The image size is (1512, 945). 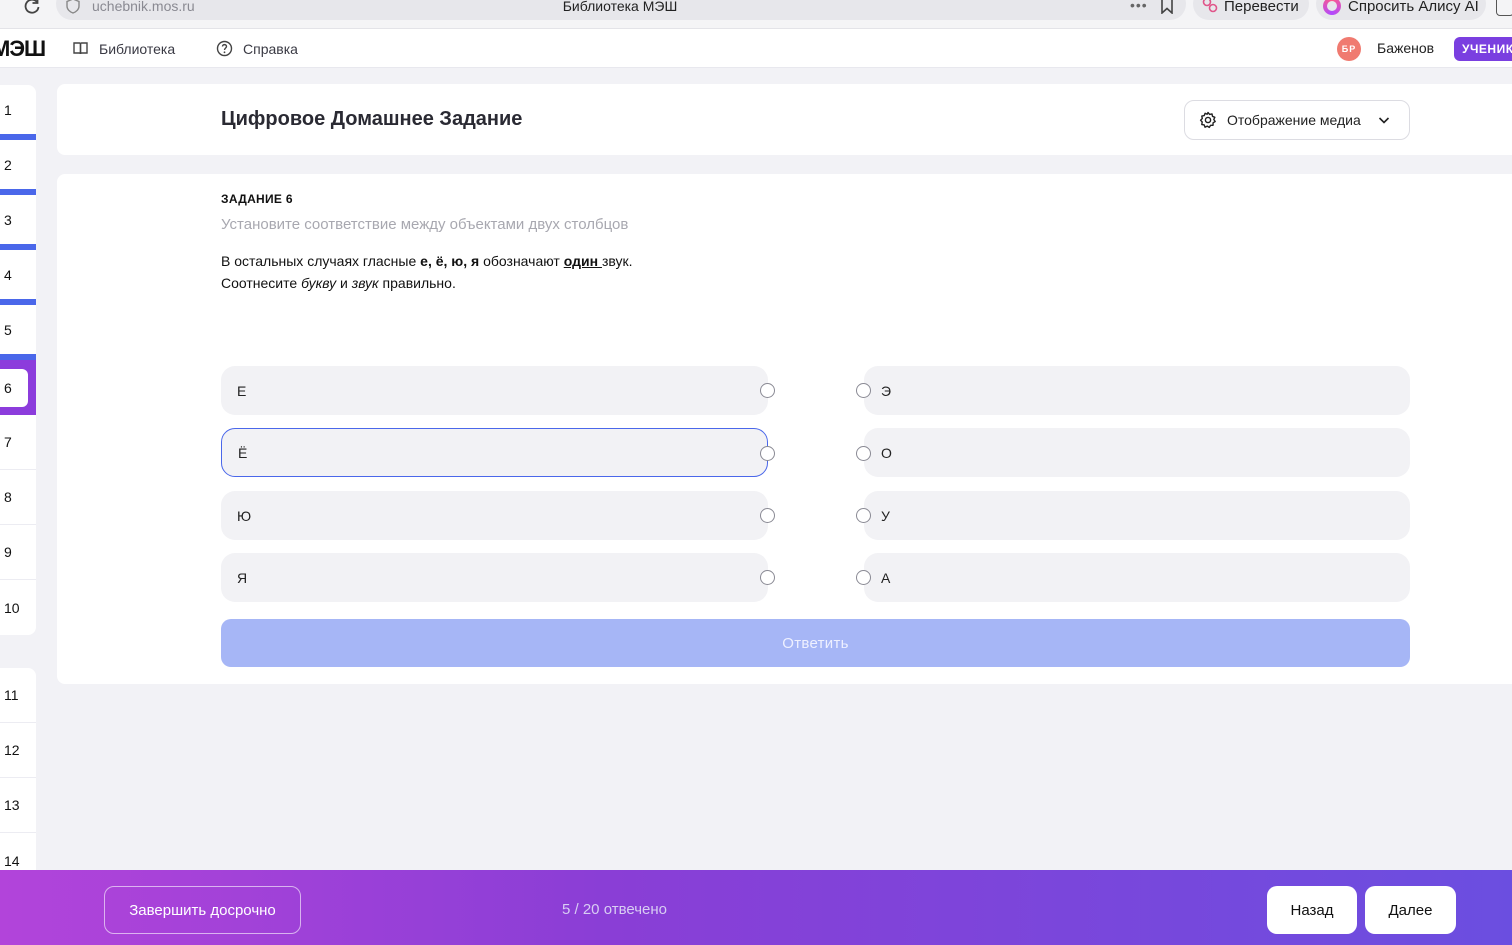 What do you see at coordinates (1207, 120) in the screenshot?
I see `gear-icon` at bounding box center [1207, 120].